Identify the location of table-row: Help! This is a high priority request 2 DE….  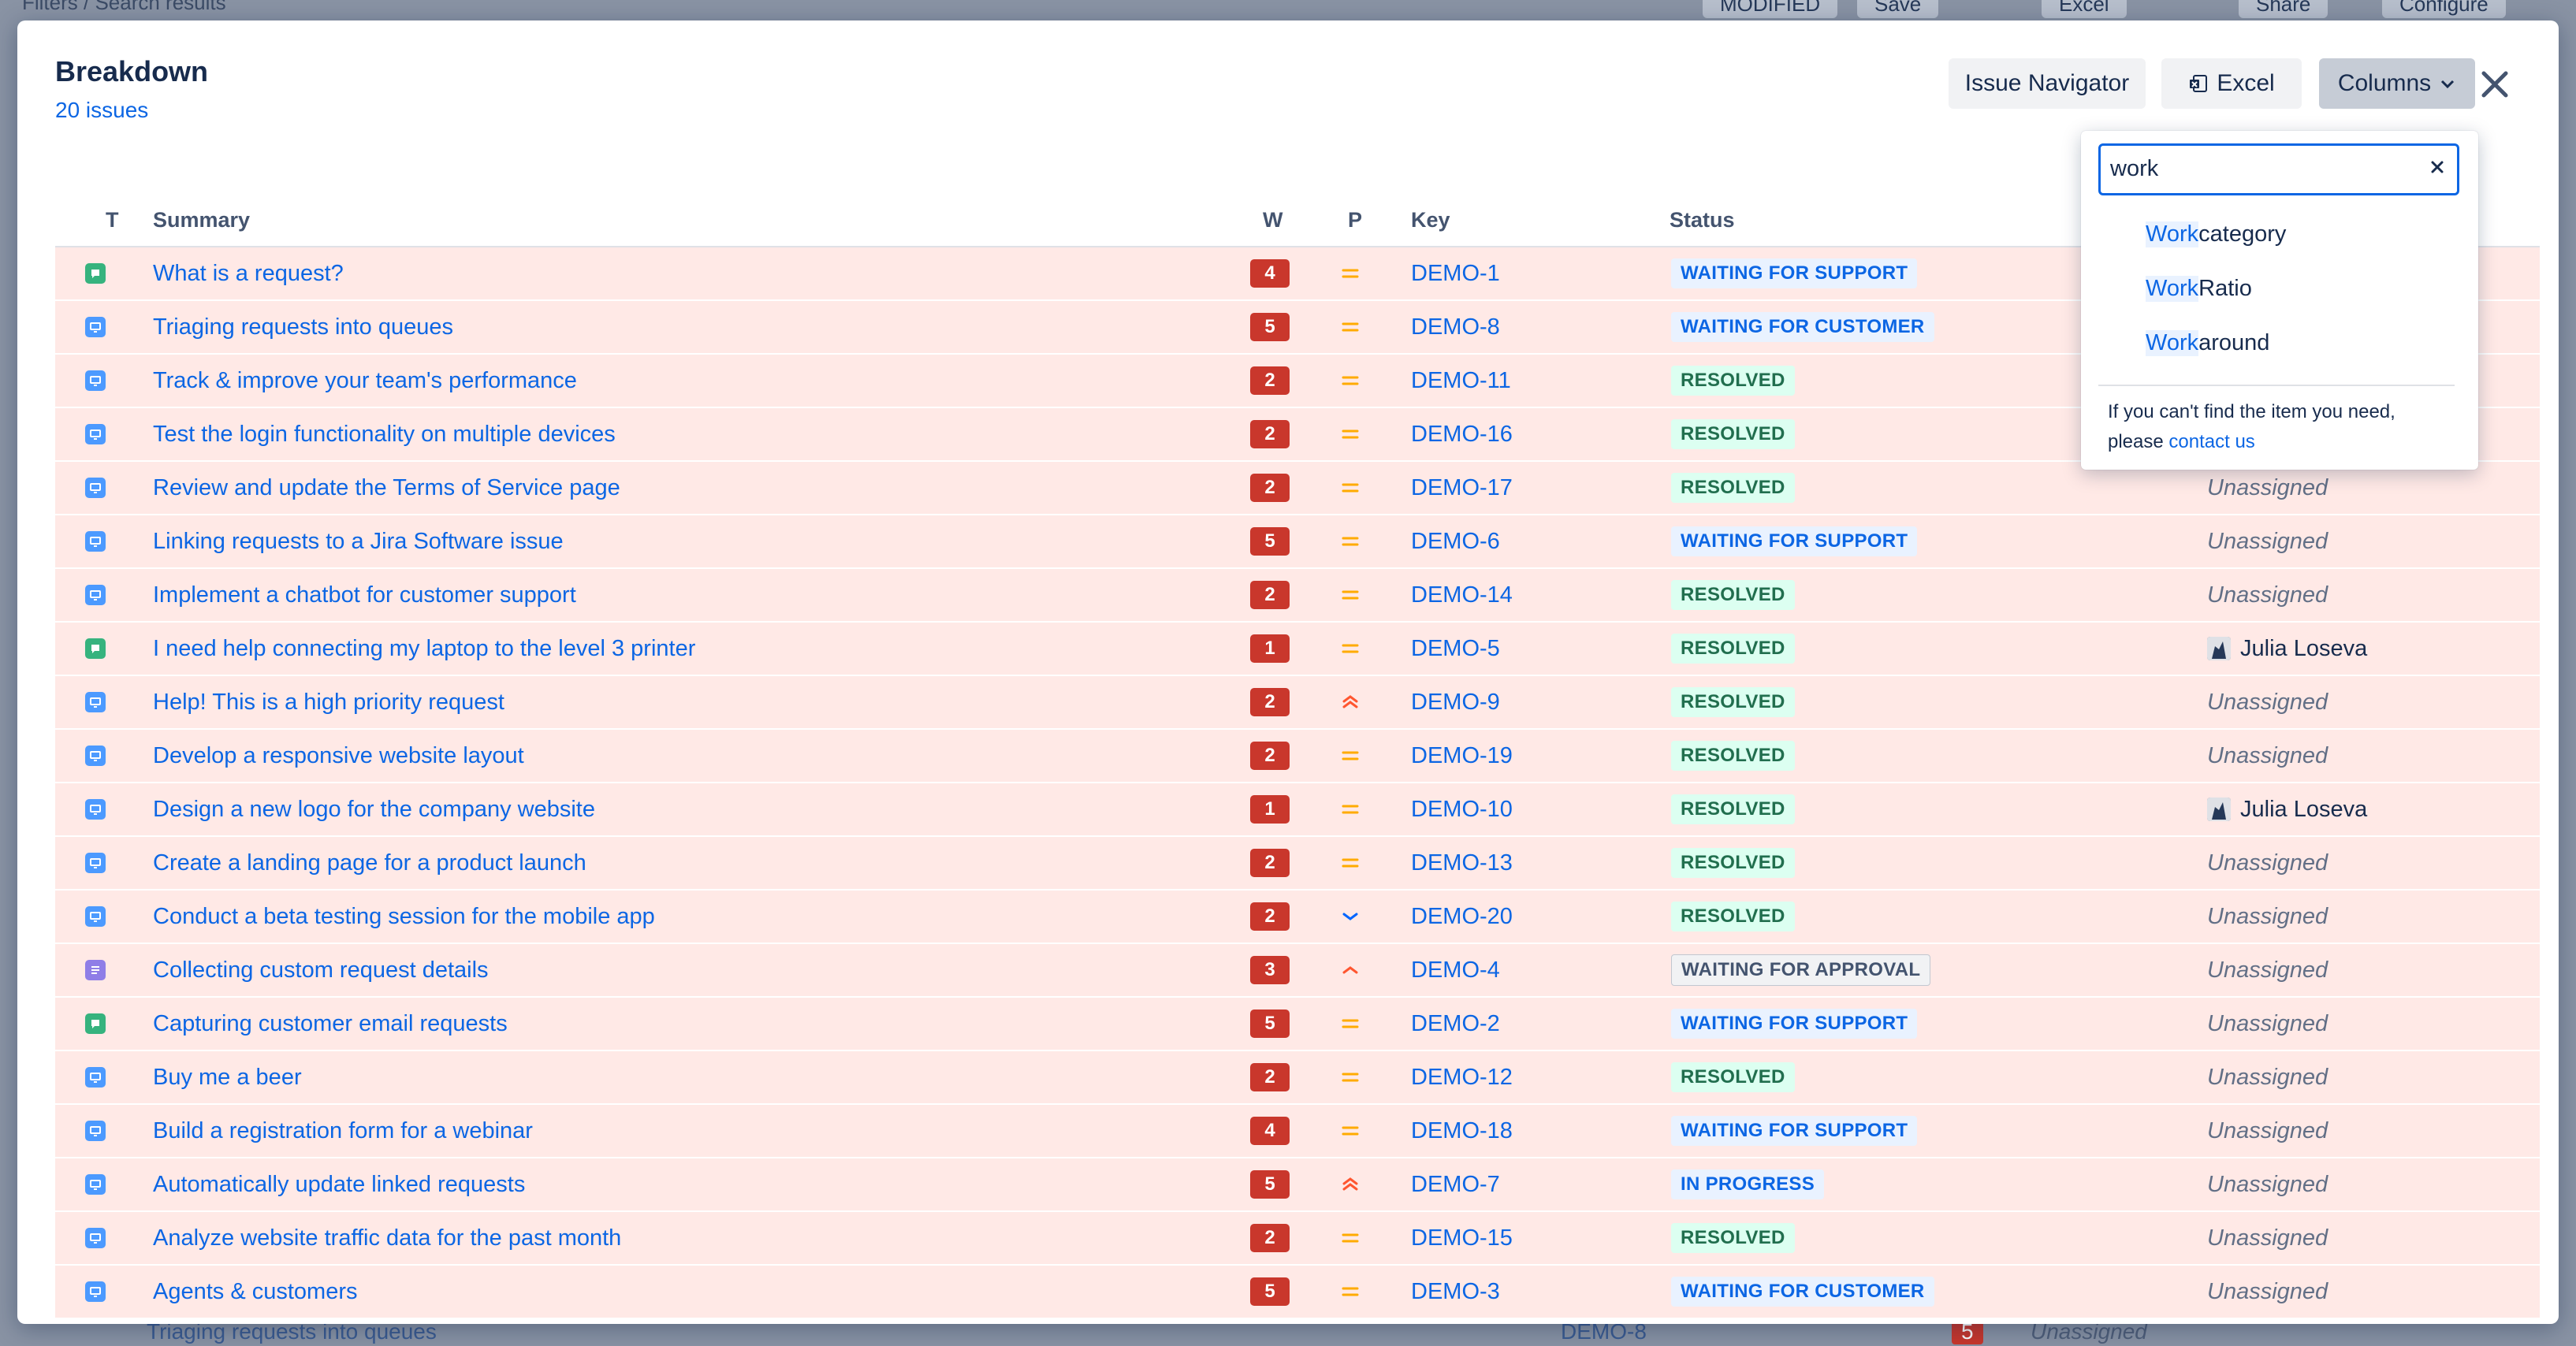
(1297, 703).